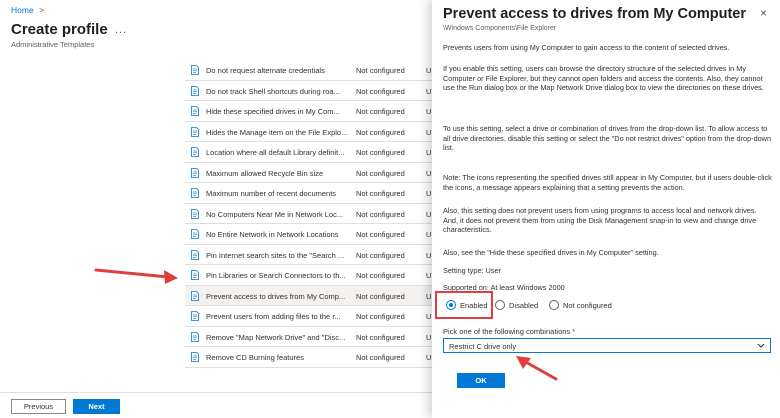 This screenshot has height=418, width=780. I want to click on ok-button: OK, so click(481, 380).